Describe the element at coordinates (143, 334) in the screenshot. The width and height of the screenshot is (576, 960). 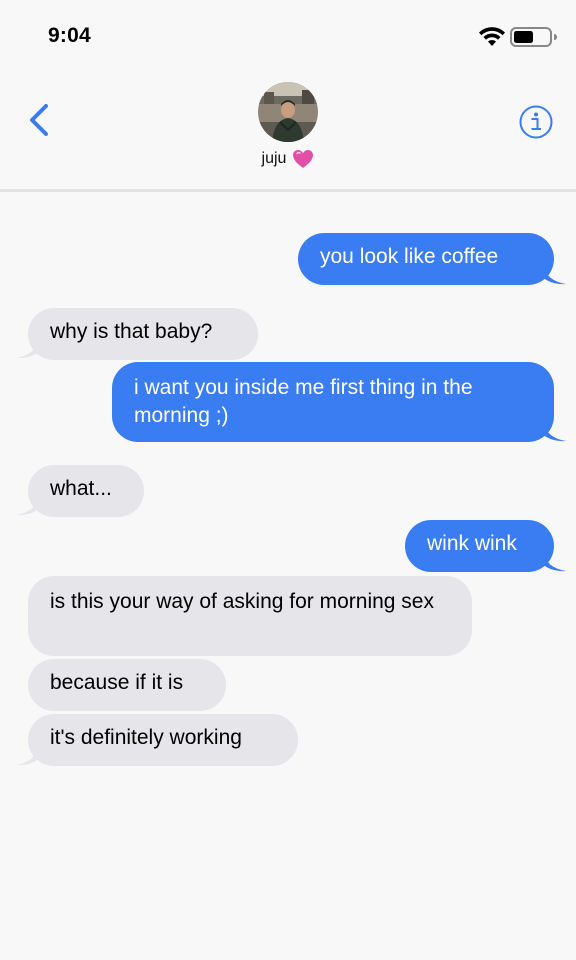
I see `message-bubble-received: why is that baby?` at that location.